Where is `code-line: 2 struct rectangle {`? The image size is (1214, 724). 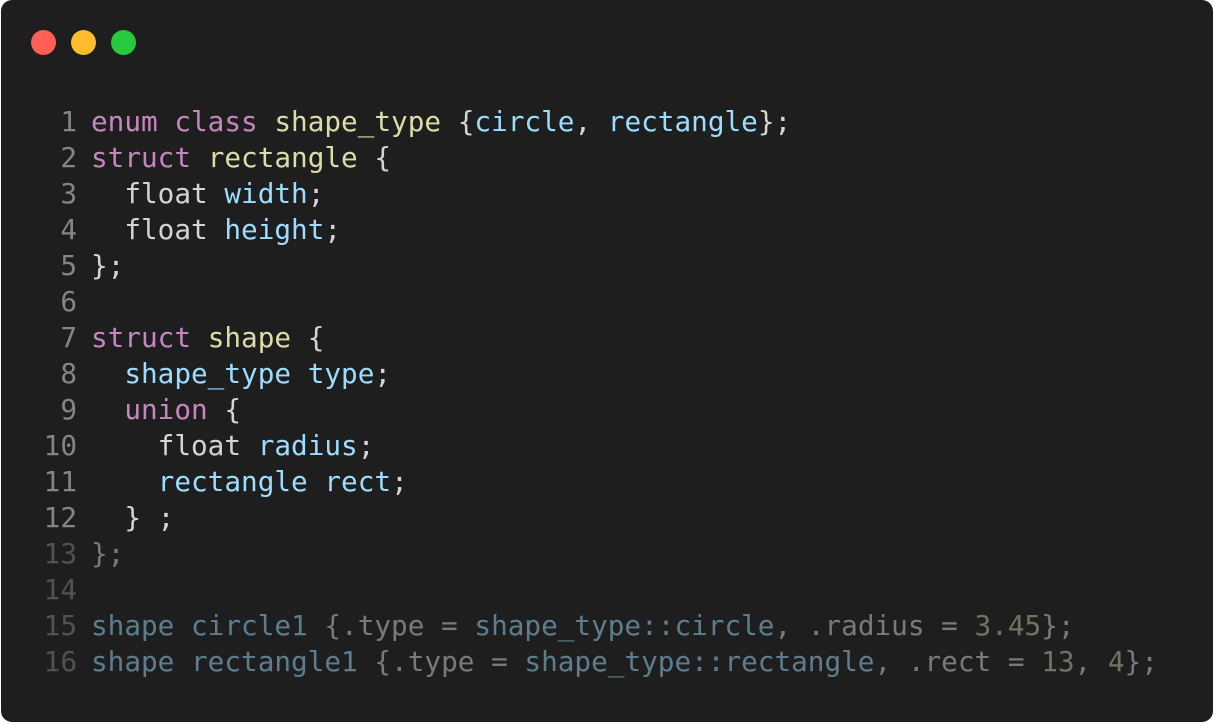
code-line: 2 struct rectangle { is located at coordinates (599, 158).